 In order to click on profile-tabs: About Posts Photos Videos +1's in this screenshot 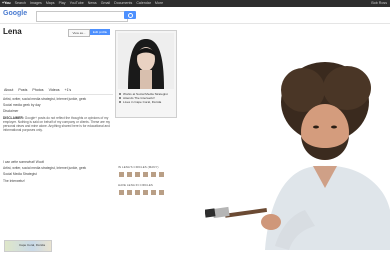, I will do `click(37, 90)`.